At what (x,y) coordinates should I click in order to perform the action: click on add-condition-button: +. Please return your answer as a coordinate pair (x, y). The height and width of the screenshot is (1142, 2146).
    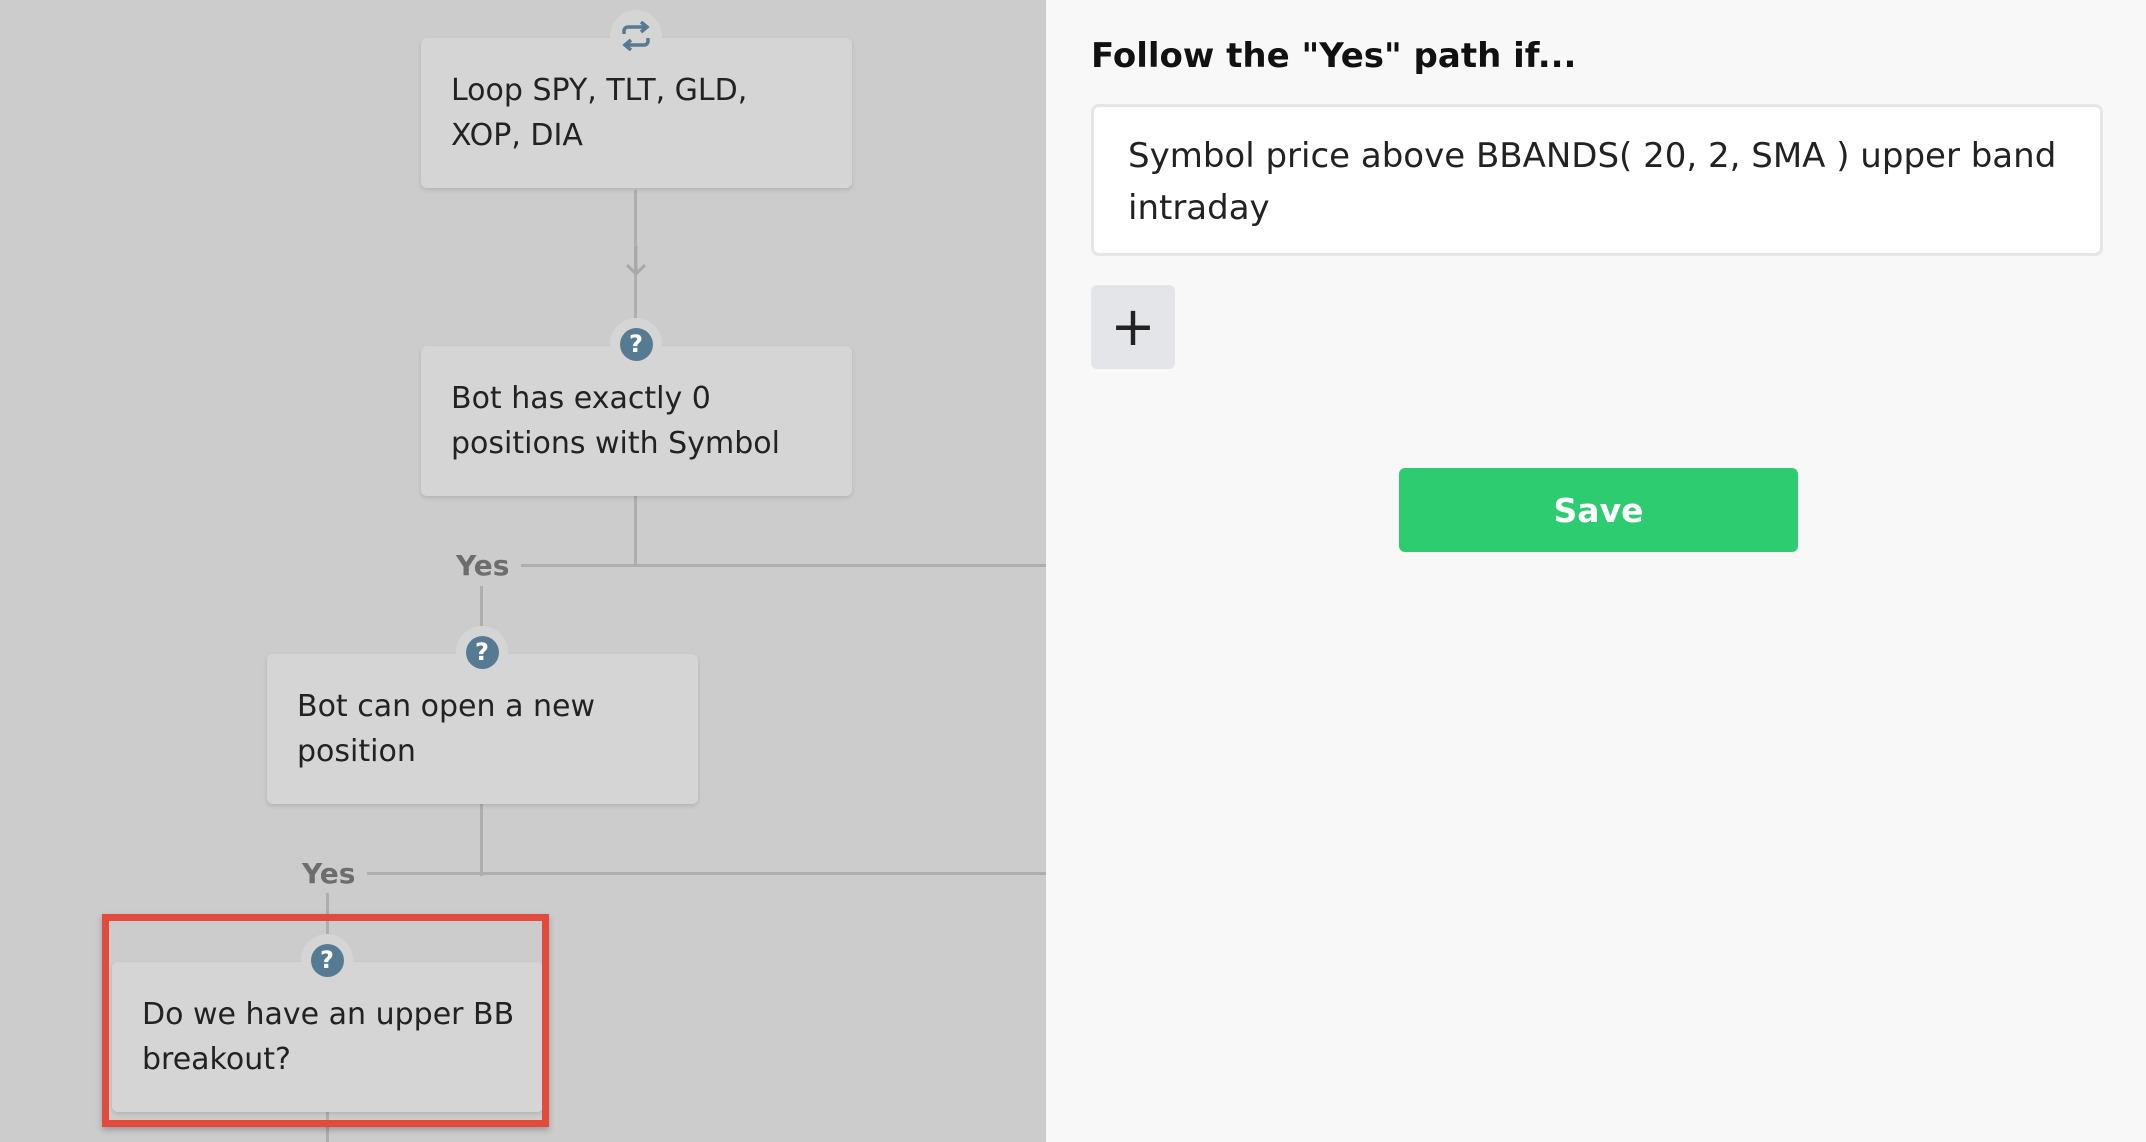
    Looking at the image, I should click on (1133, 327).